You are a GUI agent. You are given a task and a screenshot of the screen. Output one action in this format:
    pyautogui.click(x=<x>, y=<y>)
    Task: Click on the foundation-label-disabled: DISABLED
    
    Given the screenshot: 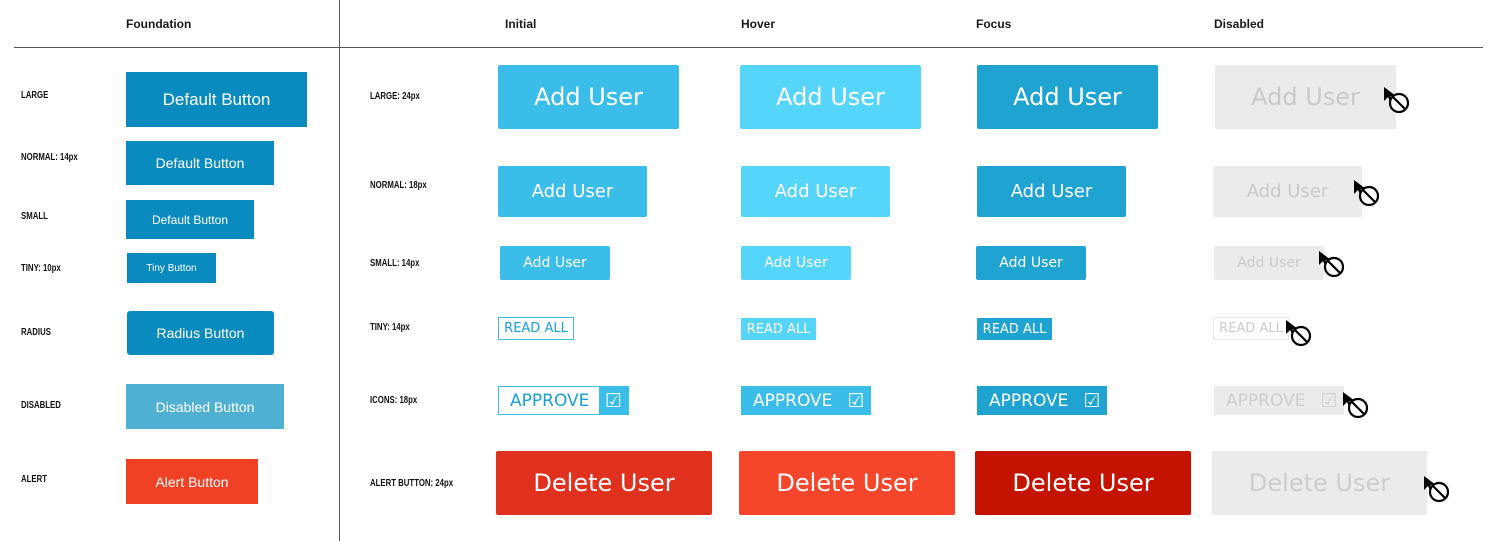 What is the action you would take?
    pyautogui.click(x=41, y=405)
    